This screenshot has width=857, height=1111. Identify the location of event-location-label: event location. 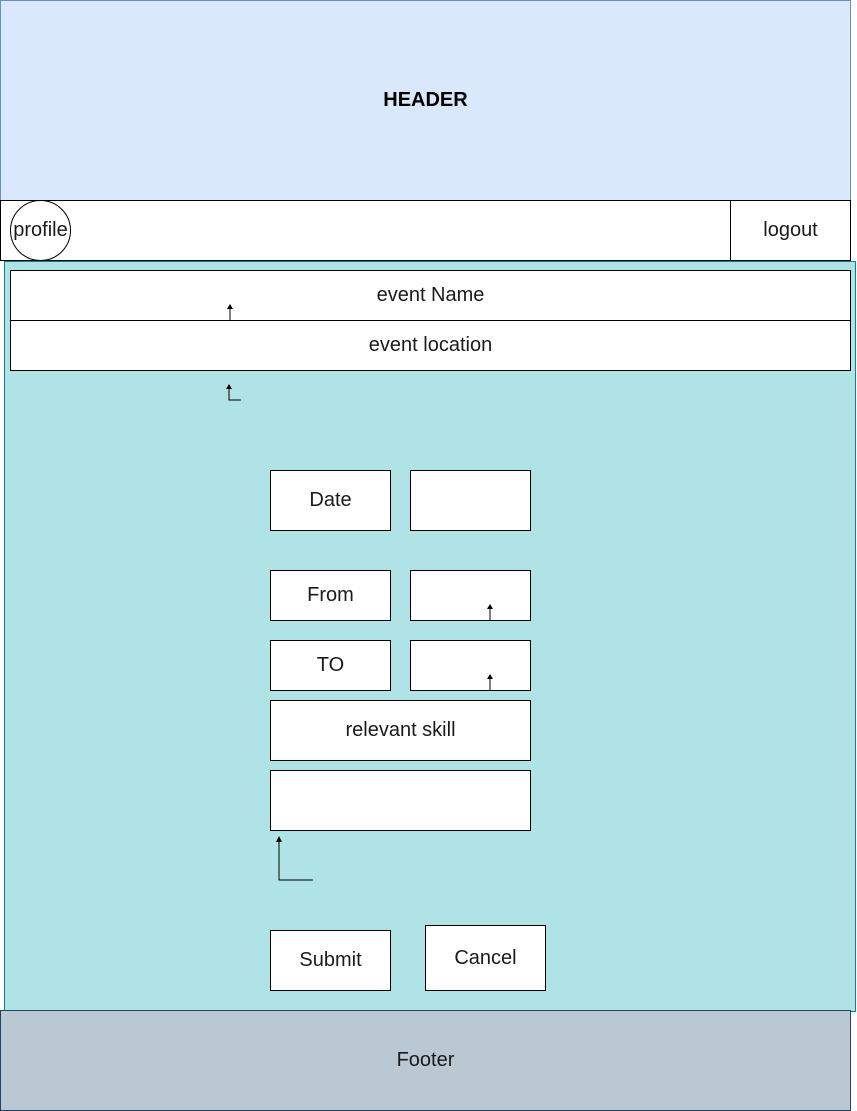
(430, 345).